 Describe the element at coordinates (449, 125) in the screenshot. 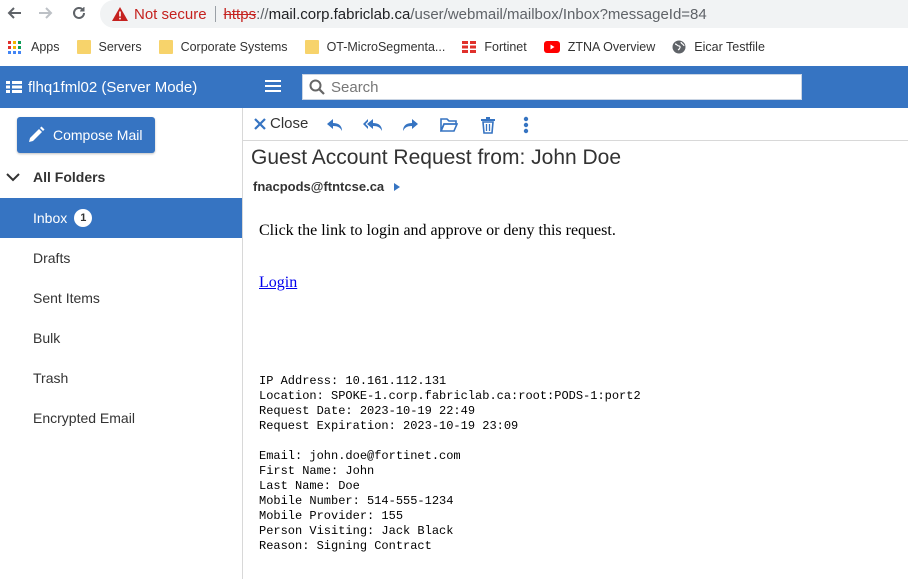

I see `move-to-folder-icon` at that location.